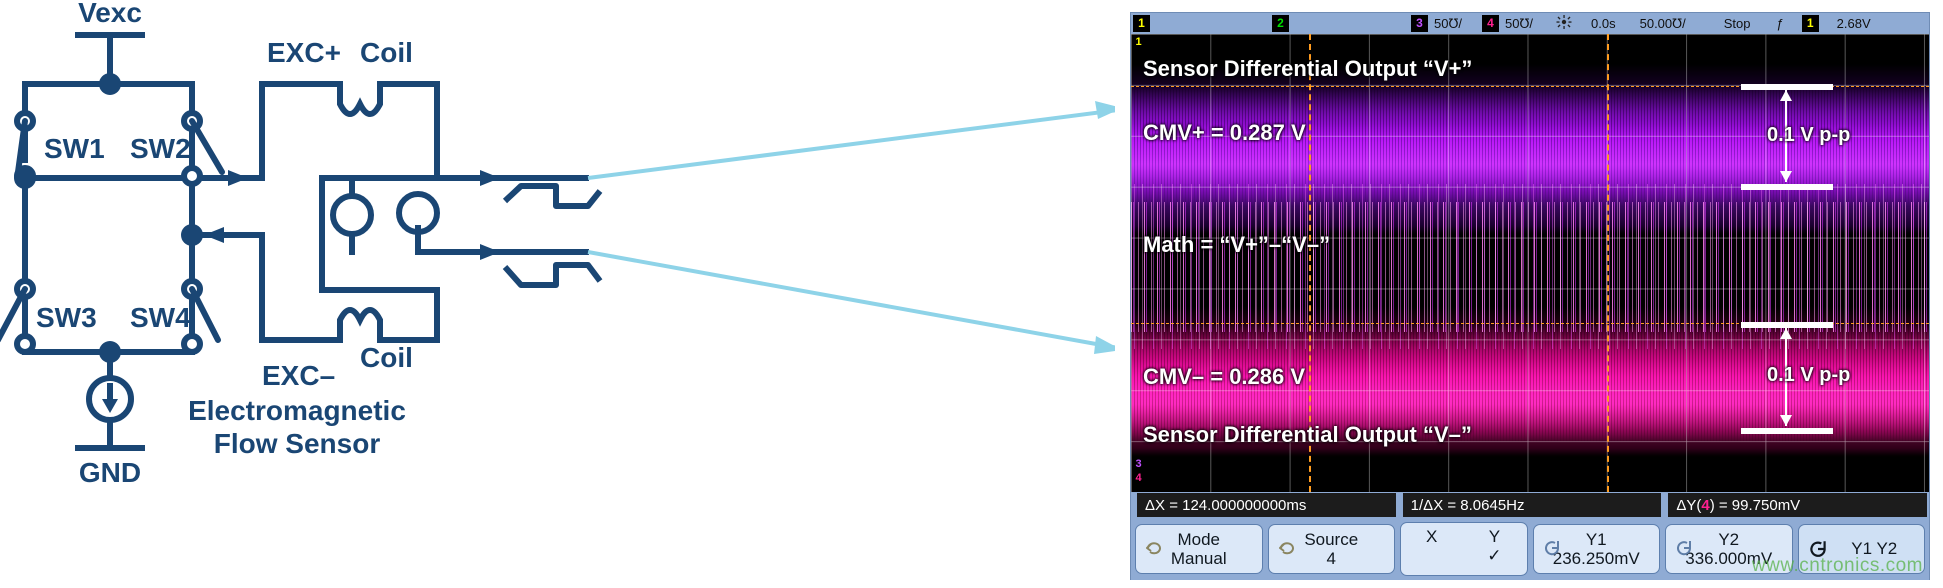 The width and height of the screenshot is (1943, 588). Describe the element at coordinates (1141, 23) in the screenshot. I see `channel-1-badge: 1` at that location.